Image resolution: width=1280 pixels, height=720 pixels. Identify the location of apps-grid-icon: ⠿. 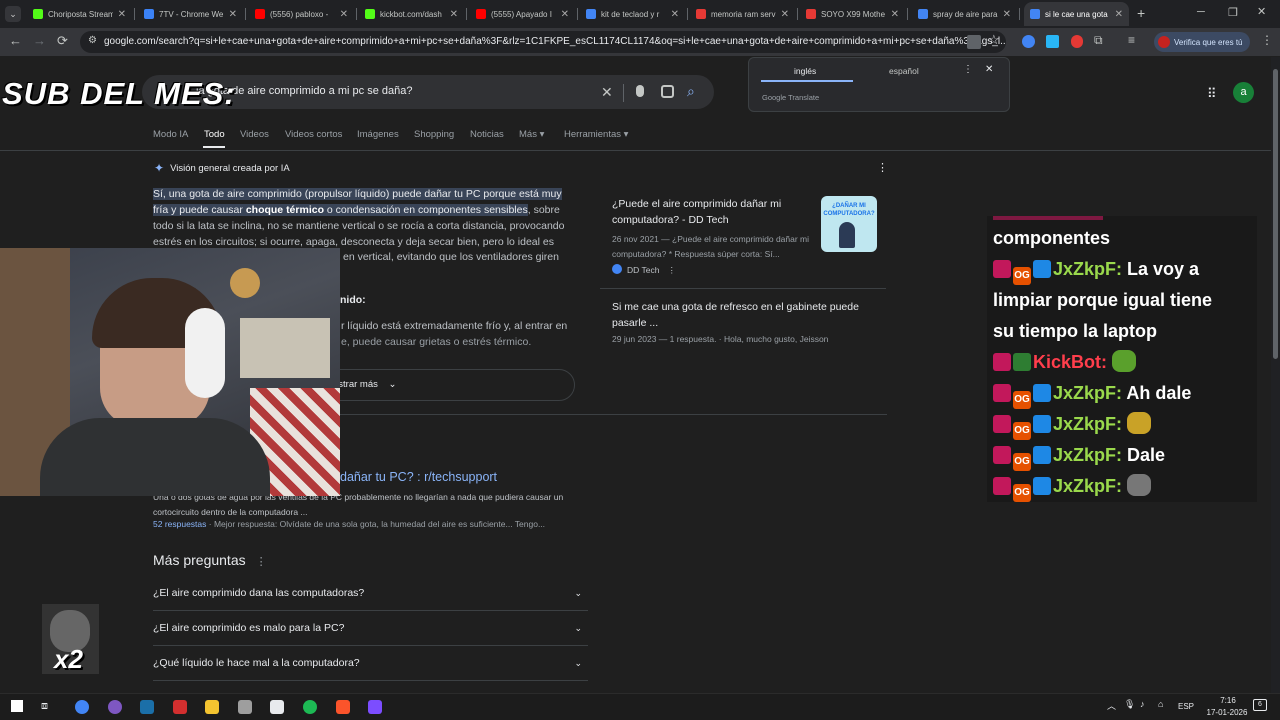
(1212, 94).